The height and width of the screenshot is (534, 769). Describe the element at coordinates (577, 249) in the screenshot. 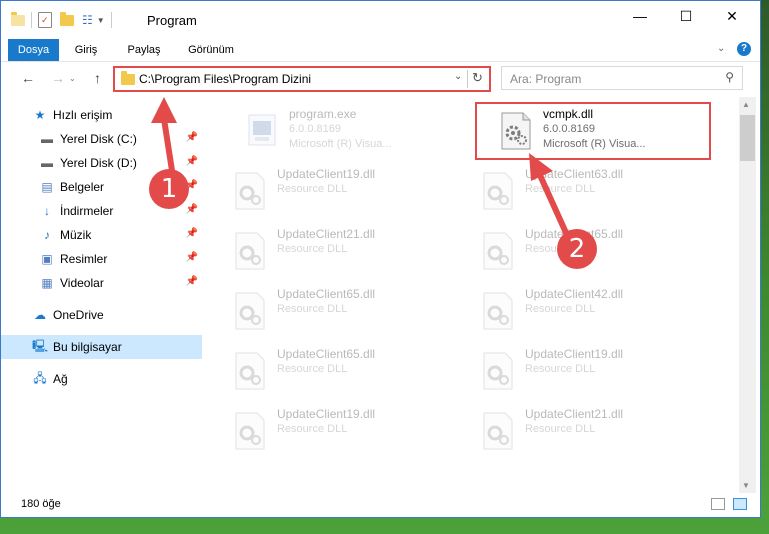

I see `callout-2: 2` at that location.